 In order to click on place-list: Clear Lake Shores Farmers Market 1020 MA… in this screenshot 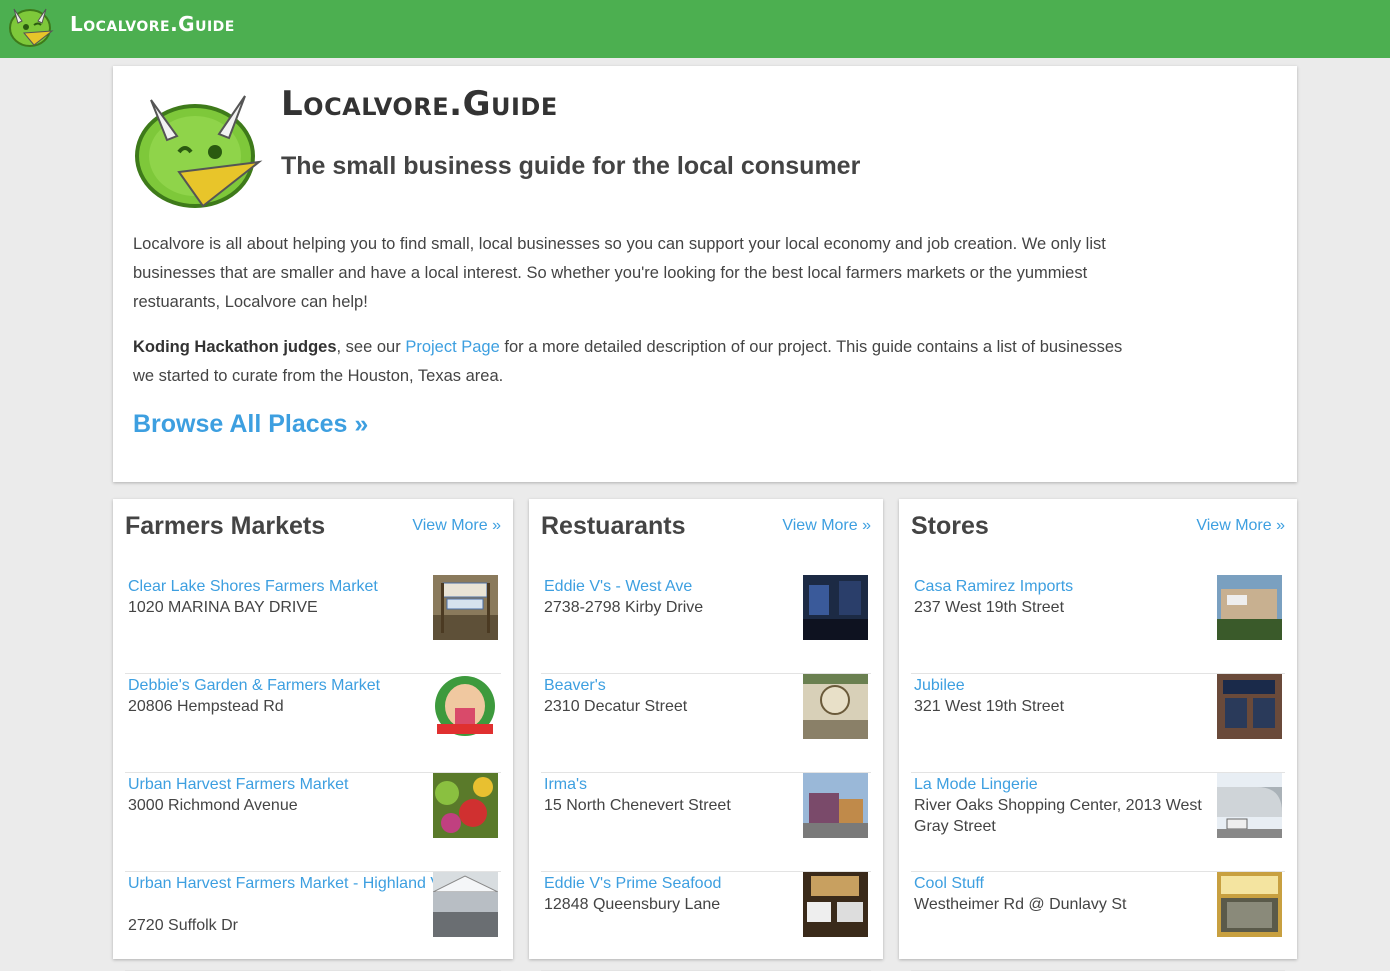, I will do `click(313, 773)`.